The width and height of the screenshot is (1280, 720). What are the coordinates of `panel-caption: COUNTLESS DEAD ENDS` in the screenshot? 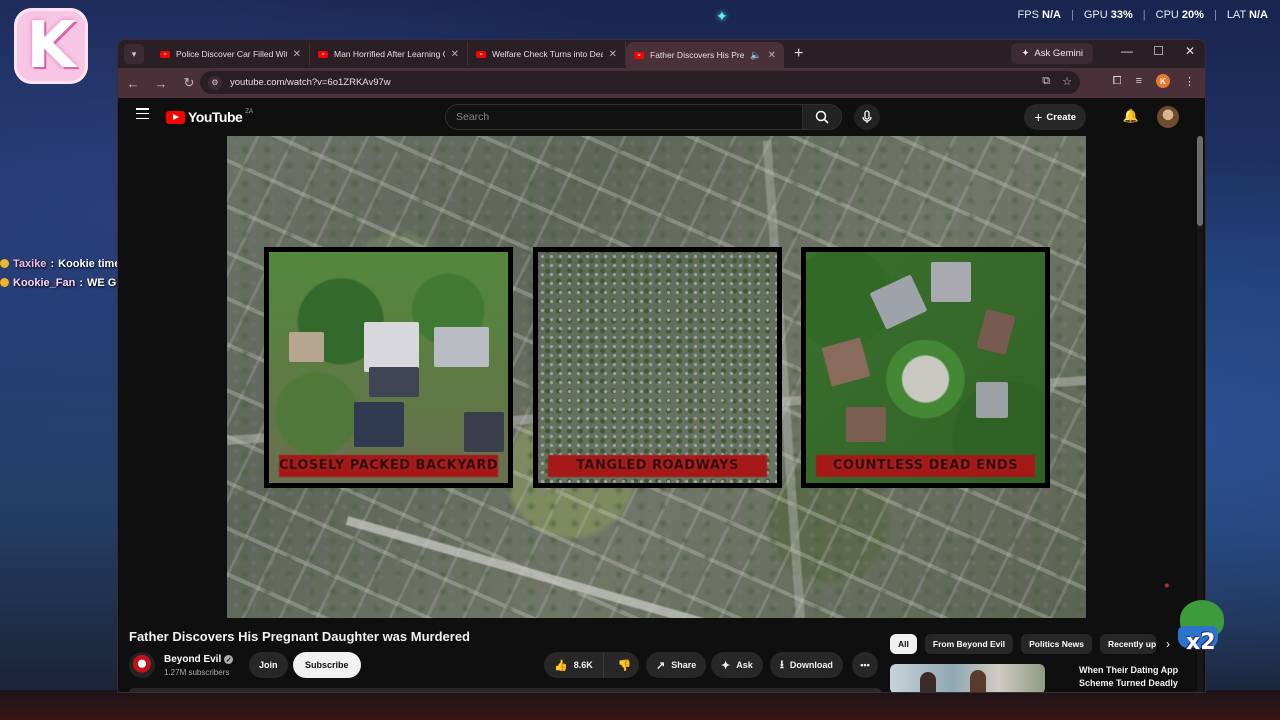 It's located at (925, 466).